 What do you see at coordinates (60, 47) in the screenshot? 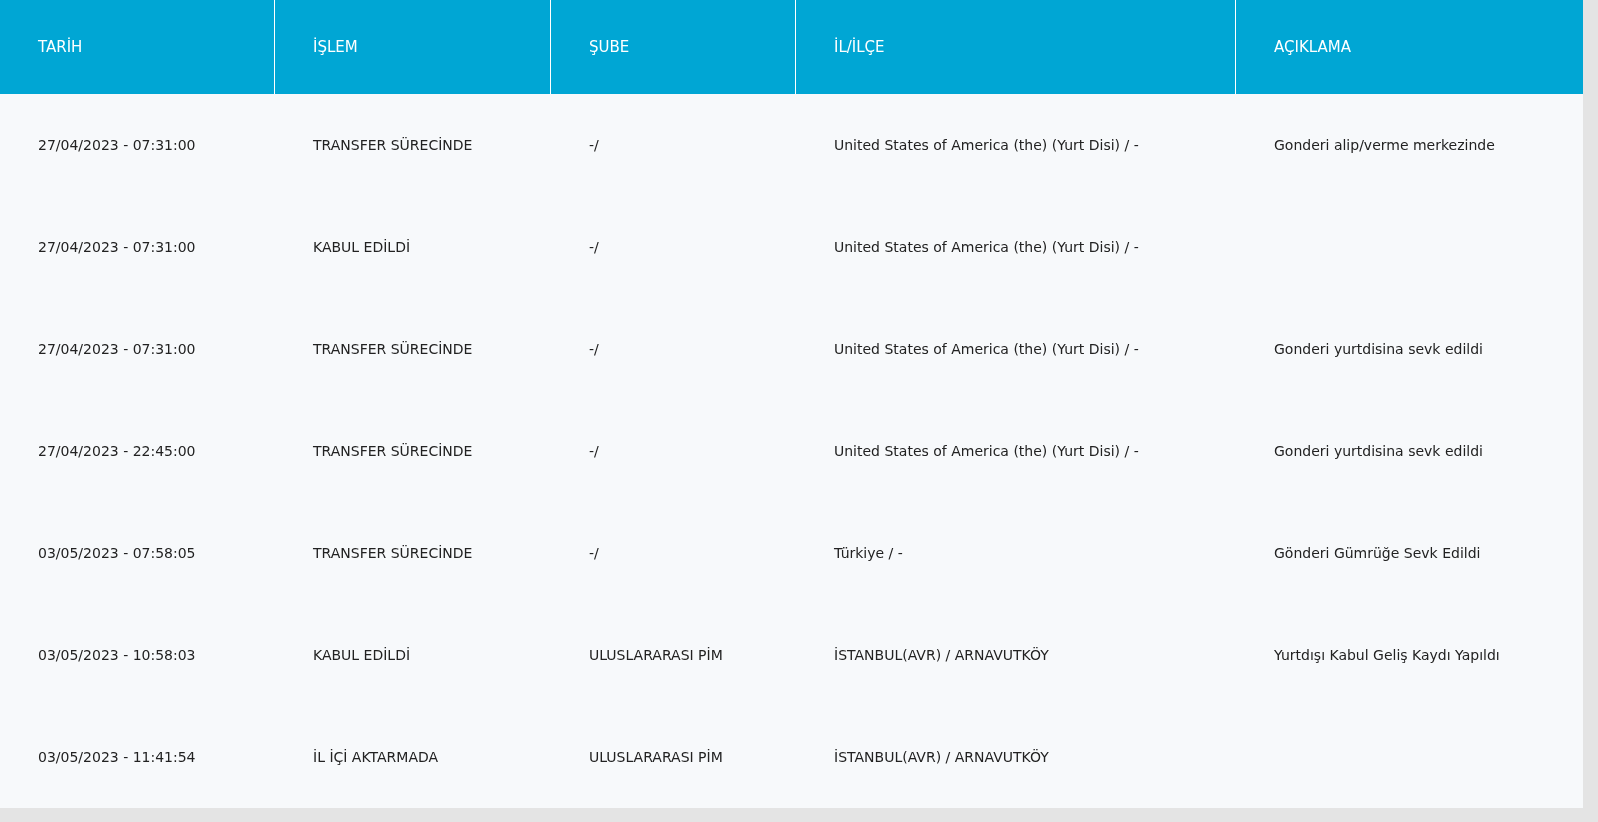
I see `column-header: TARİH` at bounding box center [60, 47].